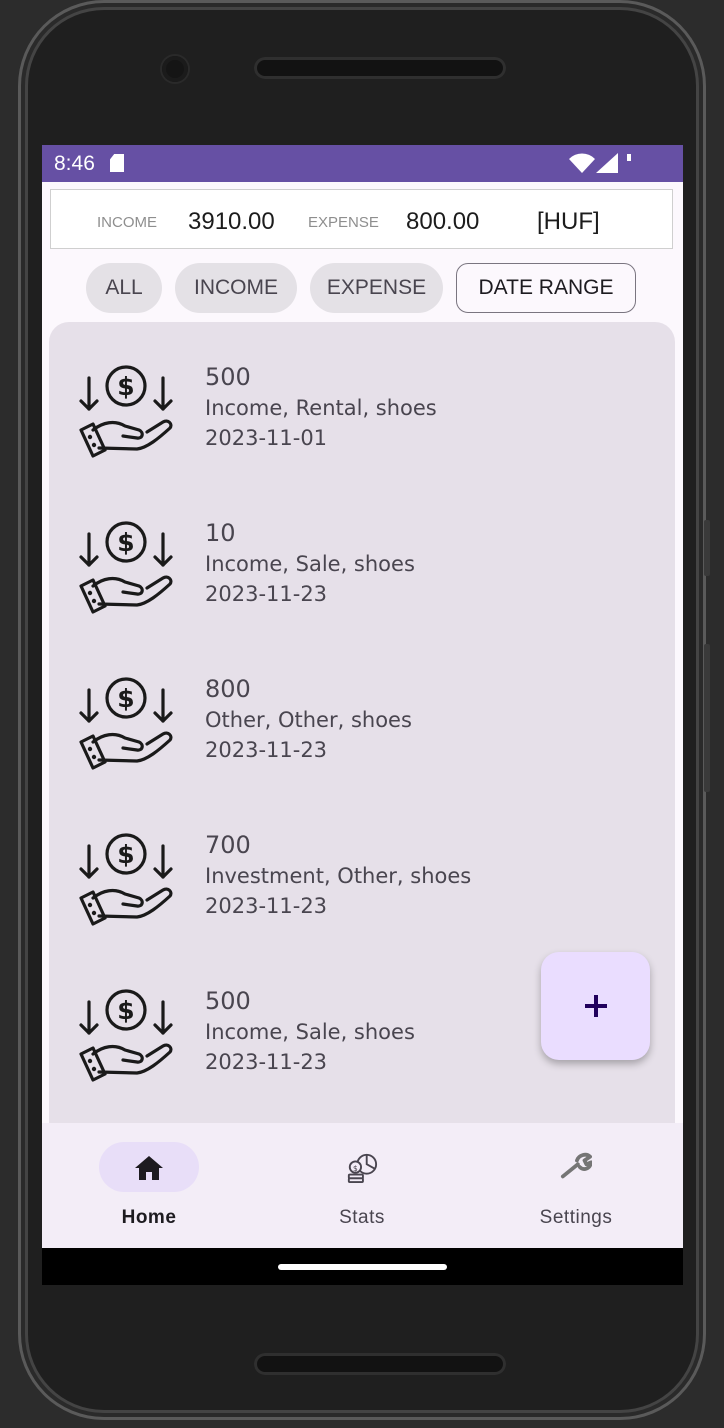 The height and width of the screenshot is (1428, 724). Describe the element at coordinates (576, 1165) in the screenshot. I see `wrench-icon` at that location.